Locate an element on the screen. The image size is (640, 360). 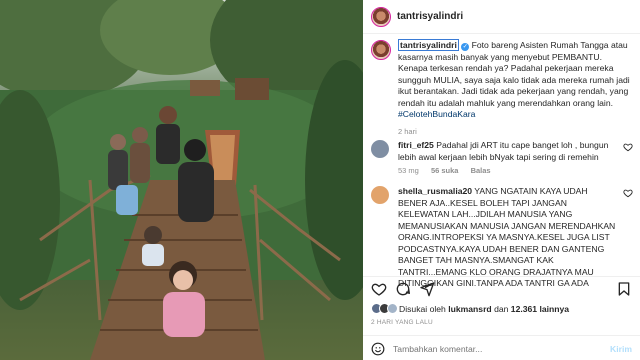
likes-prefix: Disukai oleh is located at coordinates (422, 308).